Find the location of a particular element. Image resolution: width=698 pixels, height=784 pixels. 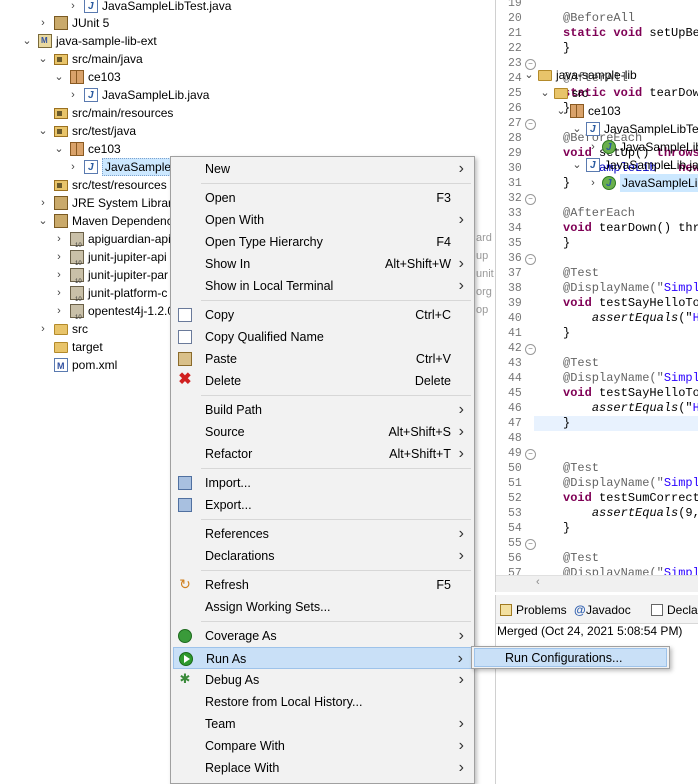

menu-item-shortcut: F5 is located at coordinates (443, 585).